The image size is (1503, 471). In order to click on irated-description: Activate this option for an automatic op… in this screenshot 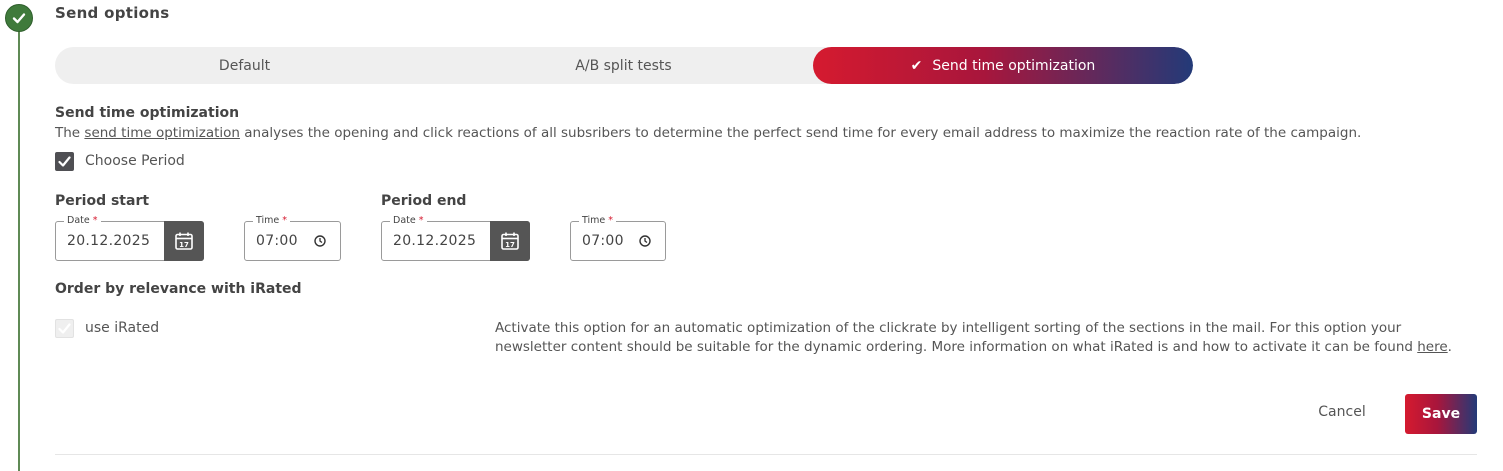, I will do `click(980, 338)`.